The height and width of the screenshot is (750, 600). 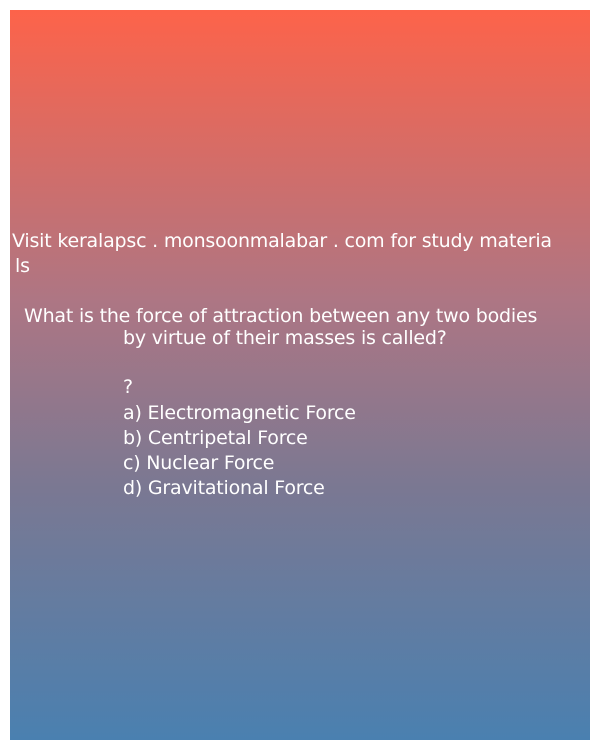 I want to click on promo-text-line2: ls, so click(x=22, y=266).